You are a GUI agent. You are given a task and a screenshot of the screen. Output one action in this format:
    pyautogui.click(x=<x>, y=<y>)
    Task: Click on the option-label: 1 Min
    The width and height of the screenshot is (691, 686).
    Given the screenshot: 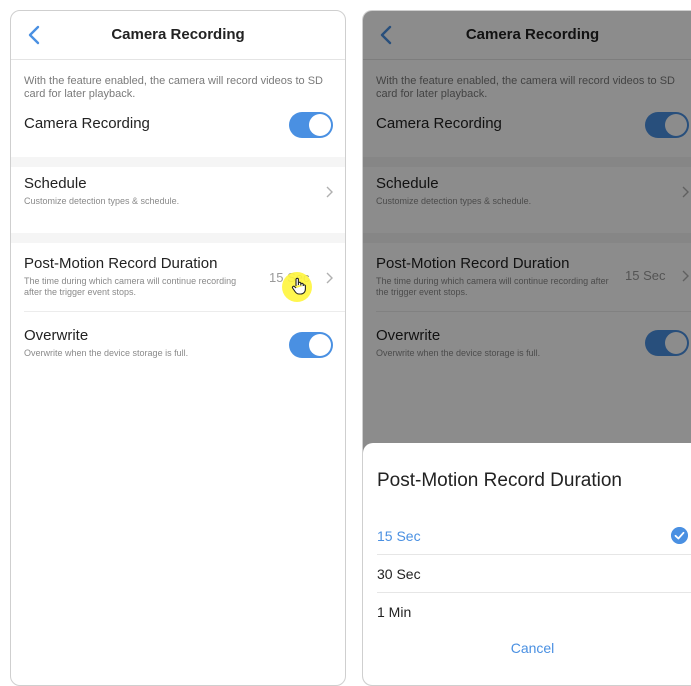 What is the action you would take?
    pyautogui.click(x=394, y=612)
    